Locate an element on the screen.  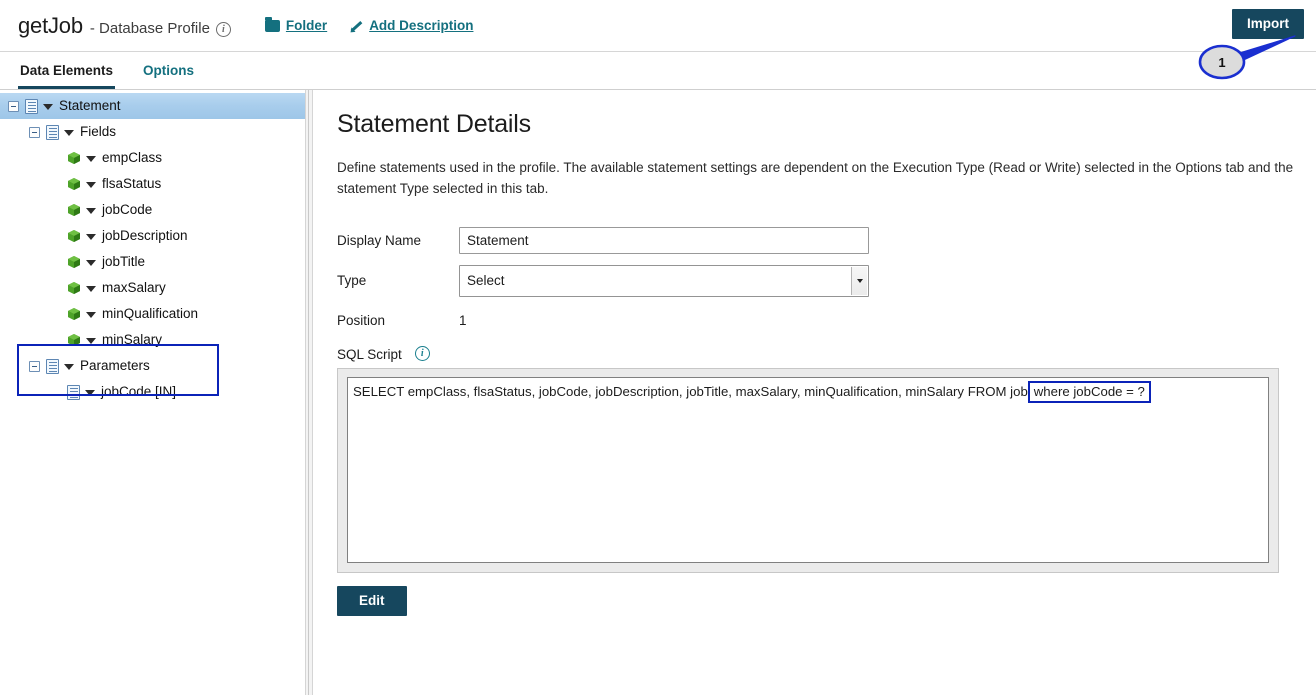
tree-item-fields: Fields is located at coordinates (152, 132).